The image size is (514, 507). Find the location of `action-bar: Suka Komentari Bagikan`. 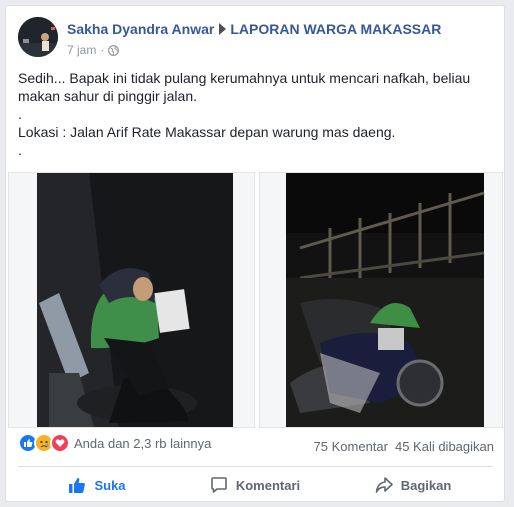

action-bar: Suka Komentari Bagikan is located at coordinates (255, 485).